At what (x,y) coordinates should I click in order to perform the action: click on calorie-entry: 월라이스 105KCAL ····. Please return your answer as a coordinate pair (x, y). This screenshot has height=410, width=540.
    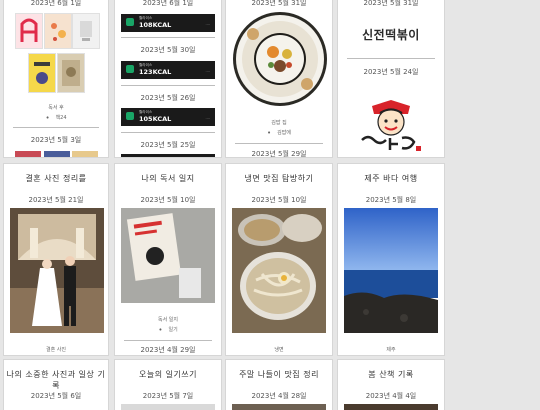
    Looking at the image, I should click on (168, 117).